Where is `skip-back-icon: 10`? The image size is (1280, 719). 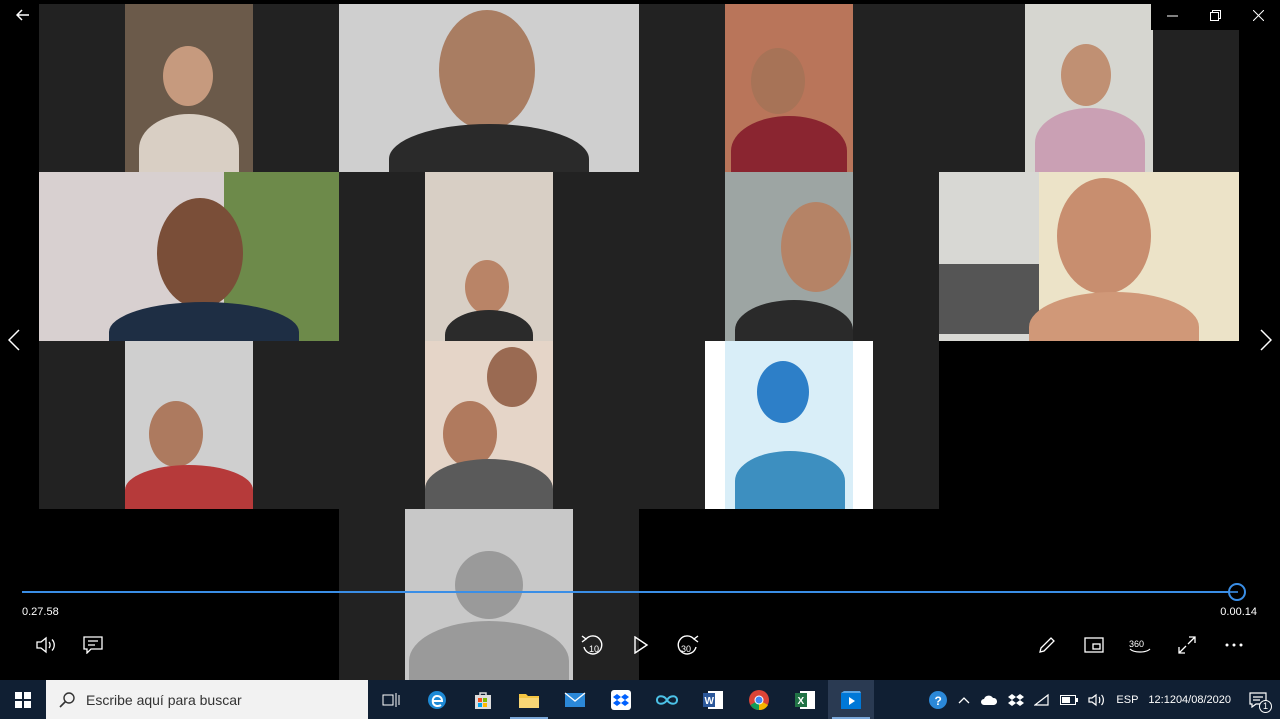 skip-back-icon: 10 is located at coordinates (592, 645).